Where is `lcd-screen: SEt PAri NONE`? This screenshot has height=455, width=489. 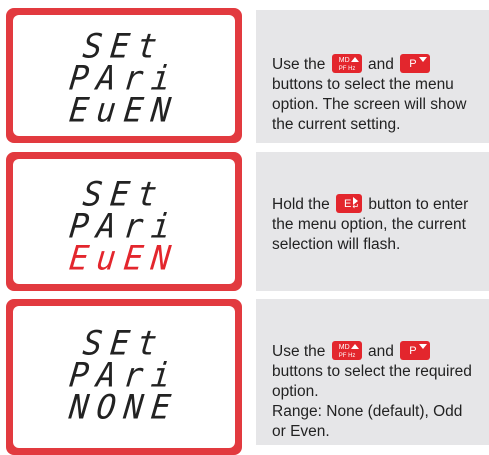 lcd-screen: SEt PAri NONE is located at coordinates (124, 377).